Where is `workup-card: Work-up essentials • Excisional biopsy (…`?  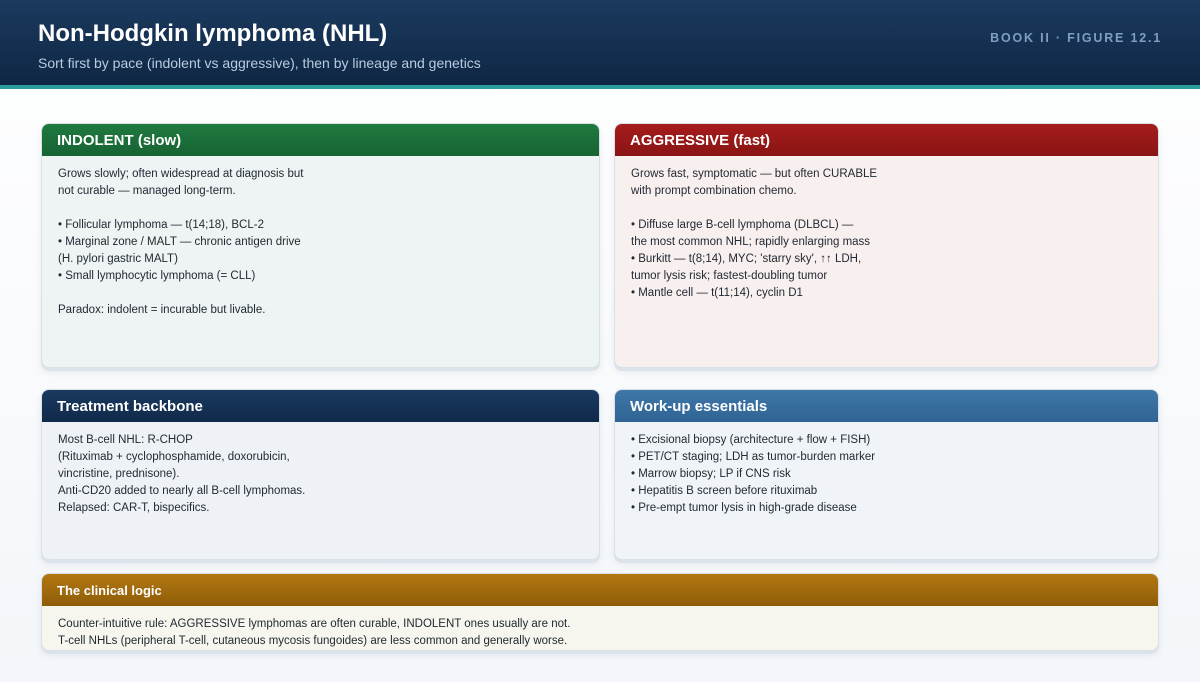
workup-card: Work-up essentials • Excisional biopsy (… is located at coordinates (886, 474).